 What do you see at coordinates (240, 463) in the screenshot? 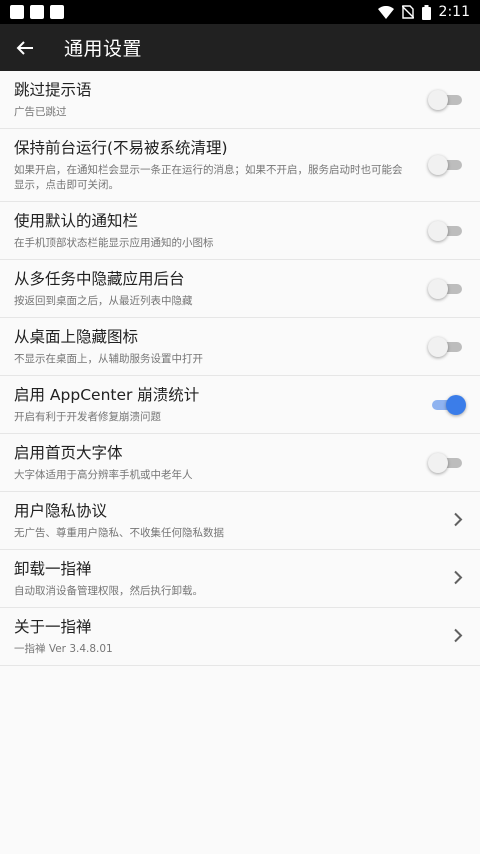
I see `settings-row: 启用首页大字体大字体适用于高分辨率手机或中老年人` at bounding box center [240, 463].